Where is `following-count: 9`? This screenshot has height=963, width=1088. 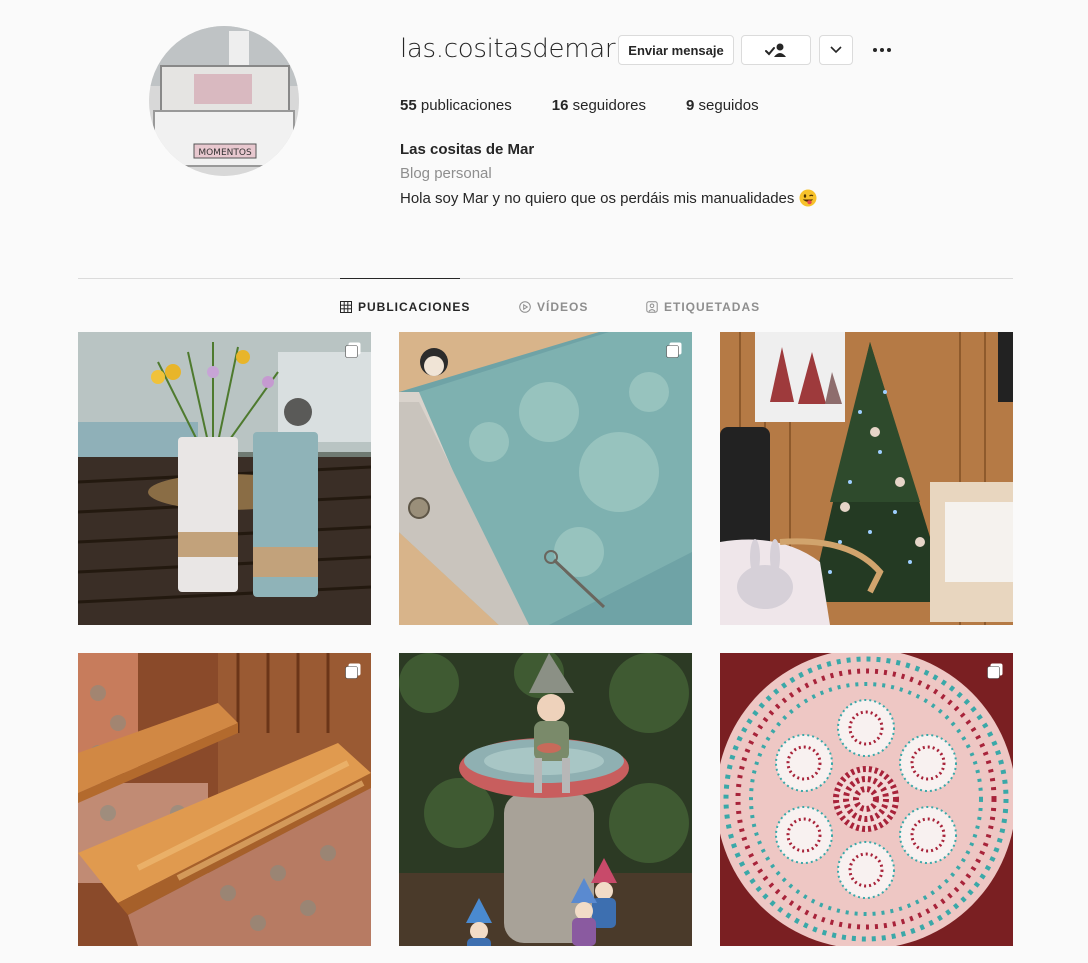 following-count: 9 is located at coordinates (690, 105).